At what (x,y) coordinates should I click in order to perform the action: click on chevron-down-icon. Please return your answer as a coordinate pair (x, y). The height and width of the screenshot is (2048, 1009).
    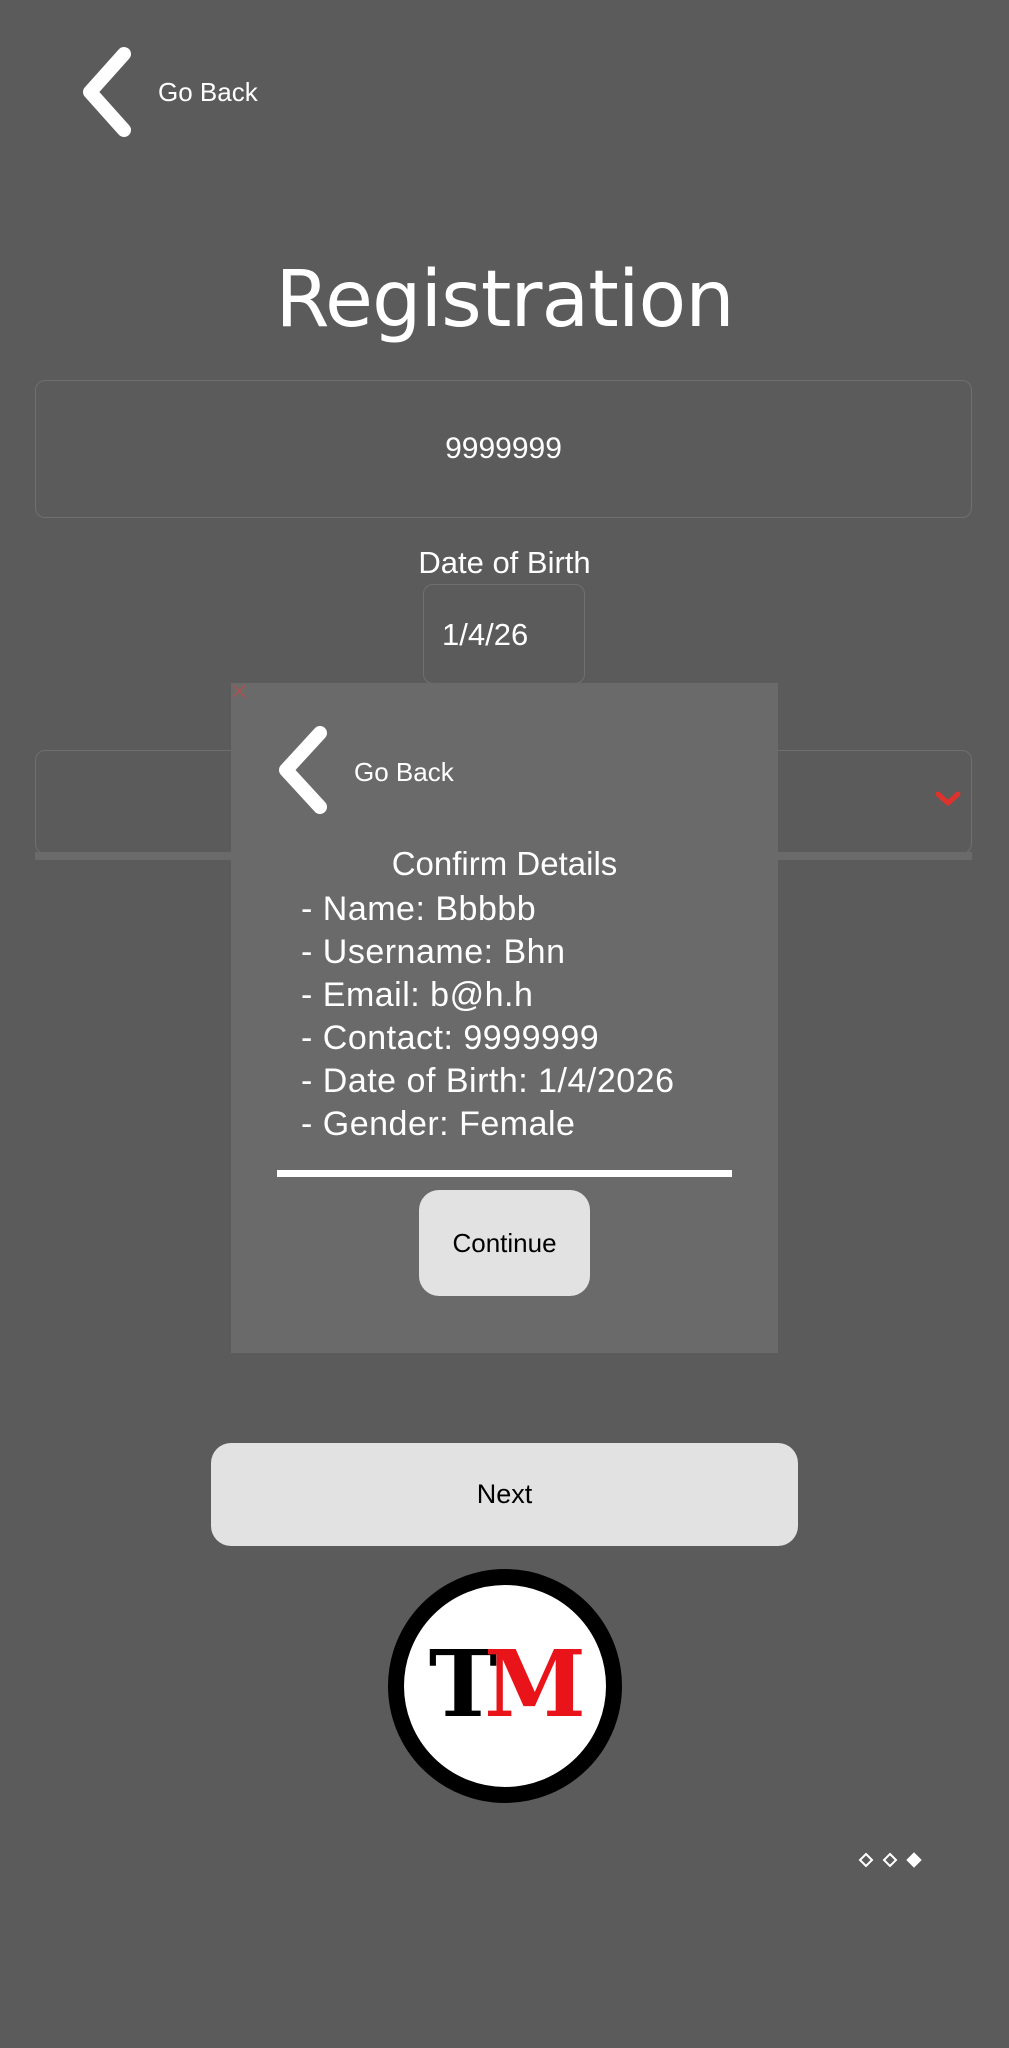
    Looking at the image, I should click on (948, 801).